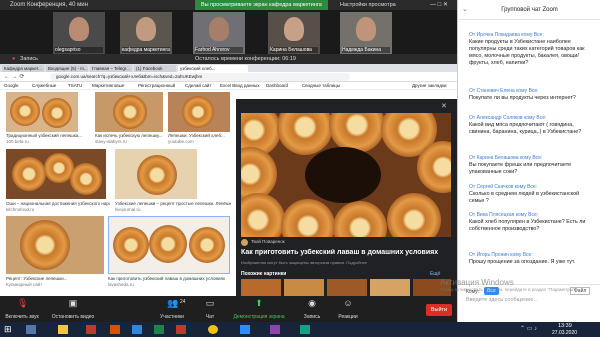  Describe the element at coordinates (465, 9) in the screenshot. I see `chat-collapse-icon: ⌄` at that location.